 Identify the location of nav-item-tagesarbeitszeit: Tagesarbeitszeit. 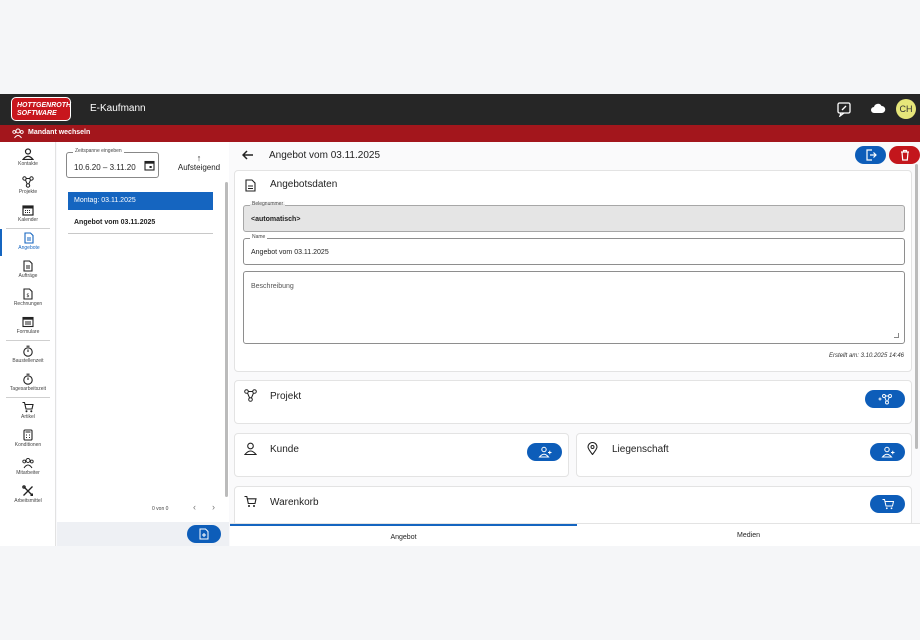
(28, 383).